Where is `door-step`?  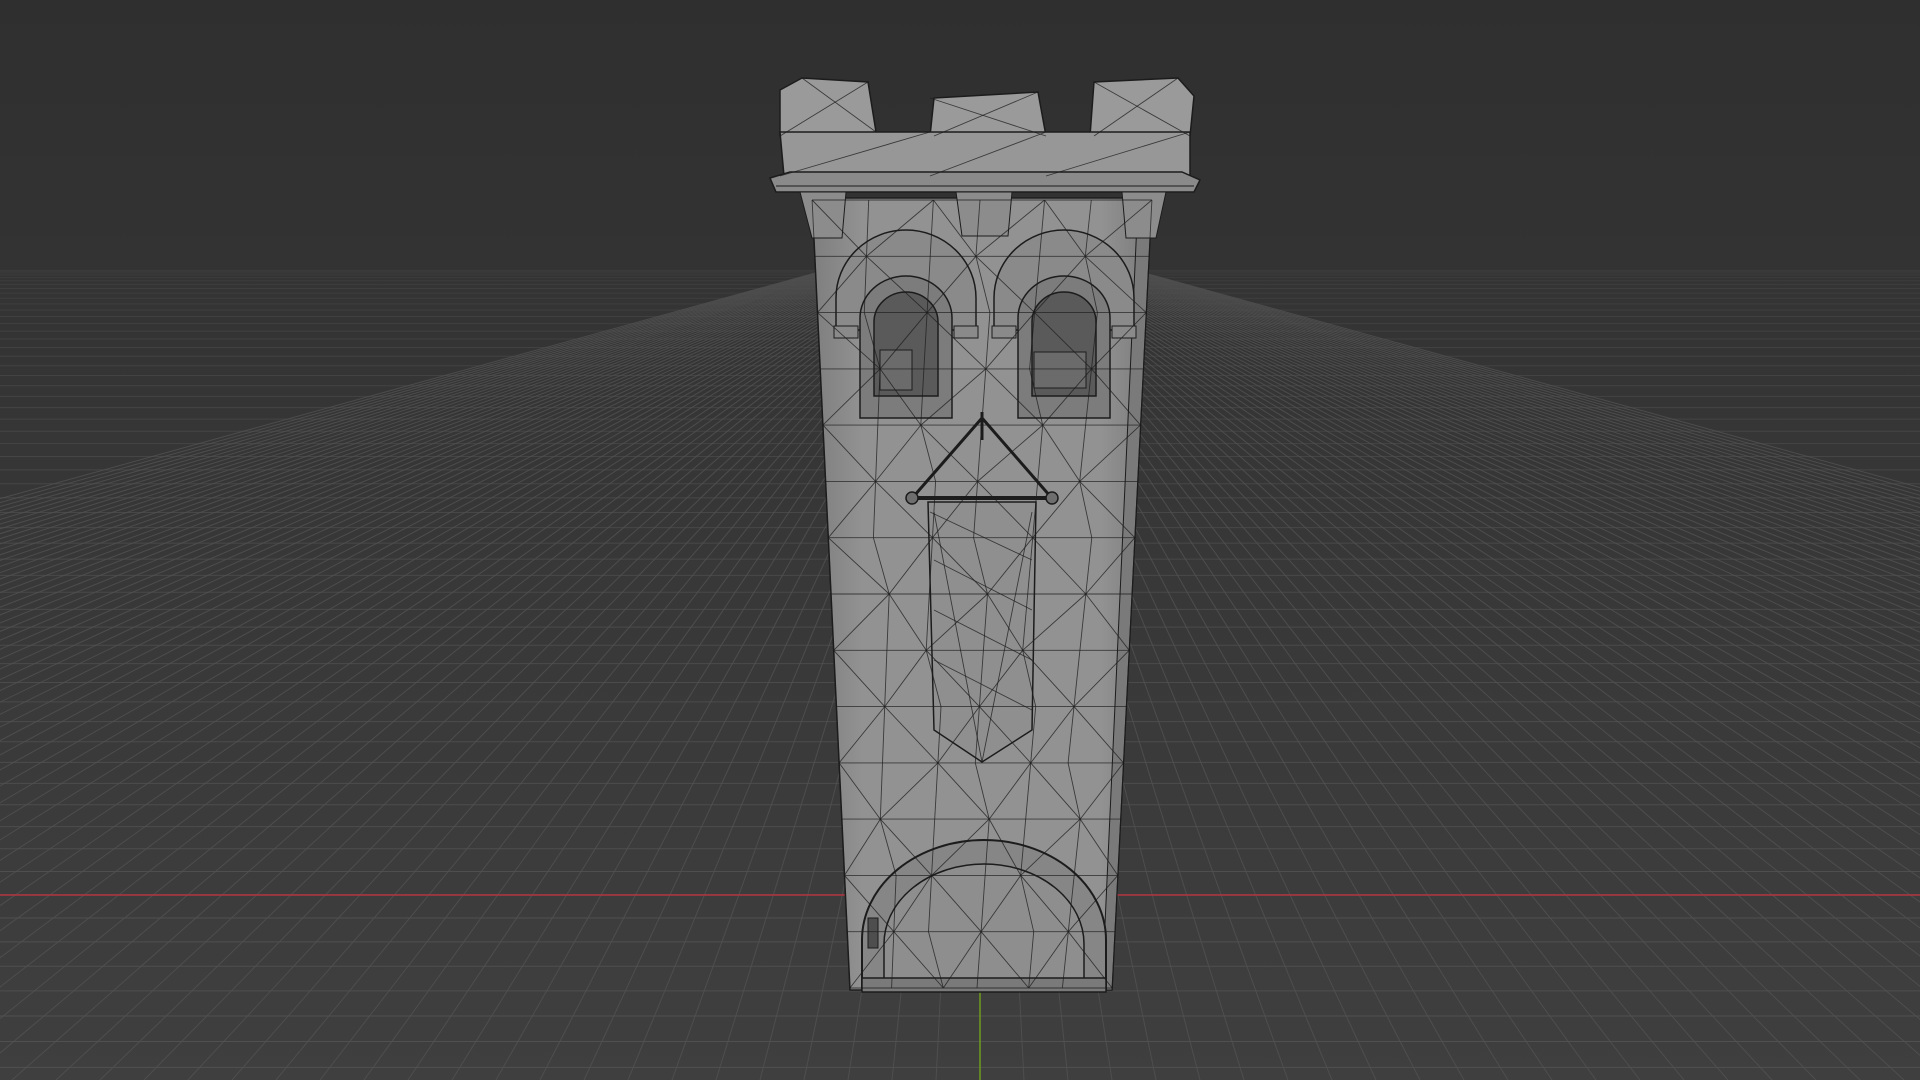 door-step is located at coordinates (984, 985).